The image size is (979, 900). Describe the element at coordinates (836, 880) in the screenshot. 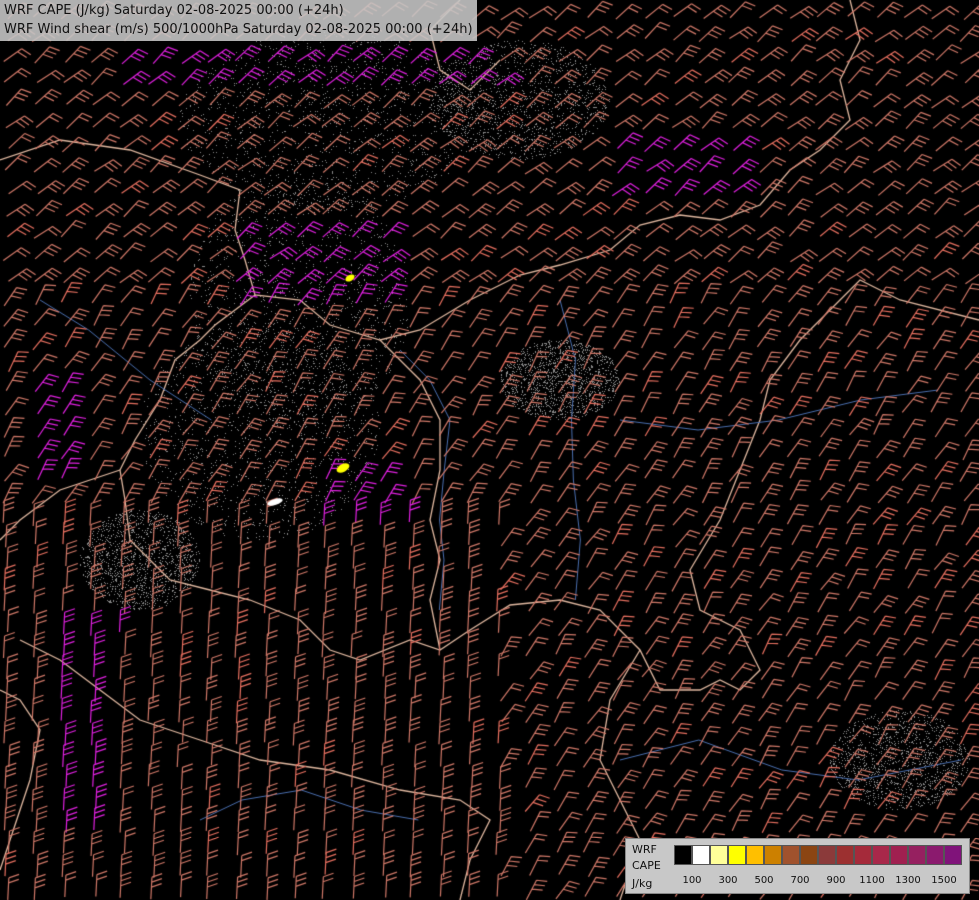

I see `legend-tick: 900` at that location.